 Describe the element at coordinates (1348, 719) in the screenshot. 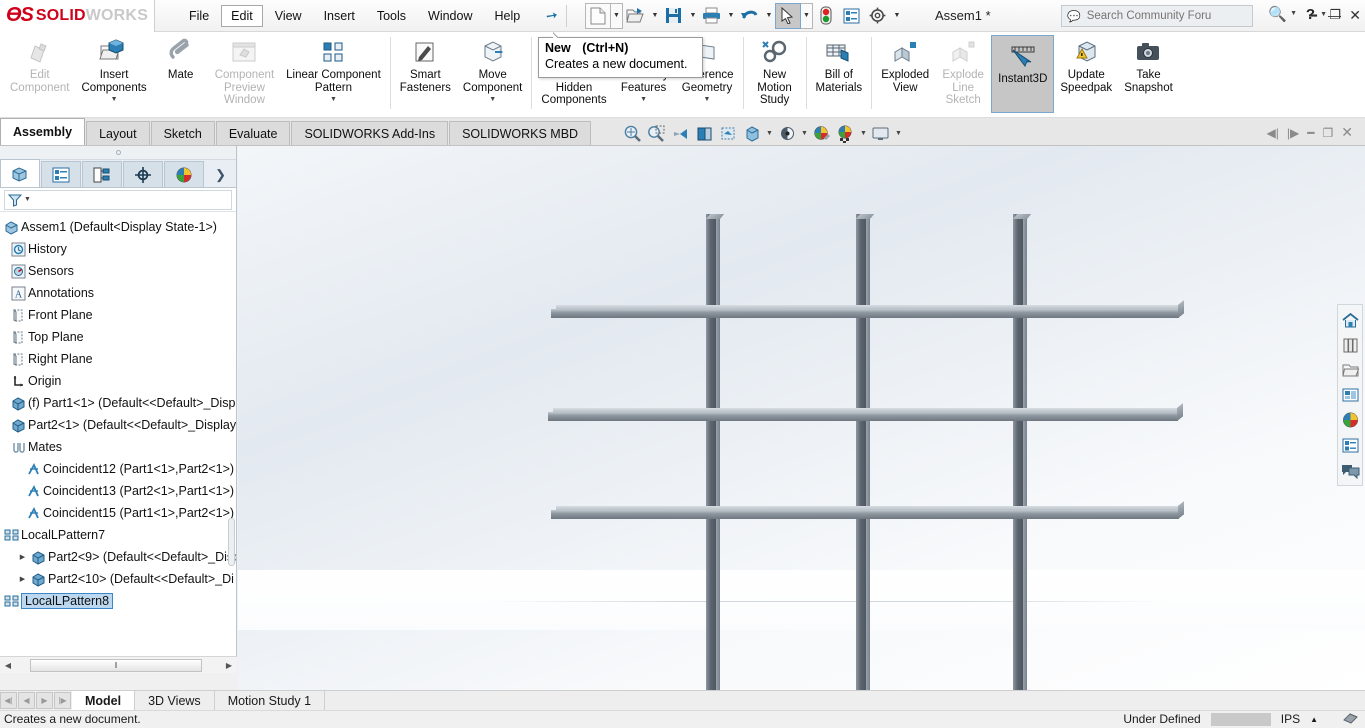

I see `overlay-icon` at that location.